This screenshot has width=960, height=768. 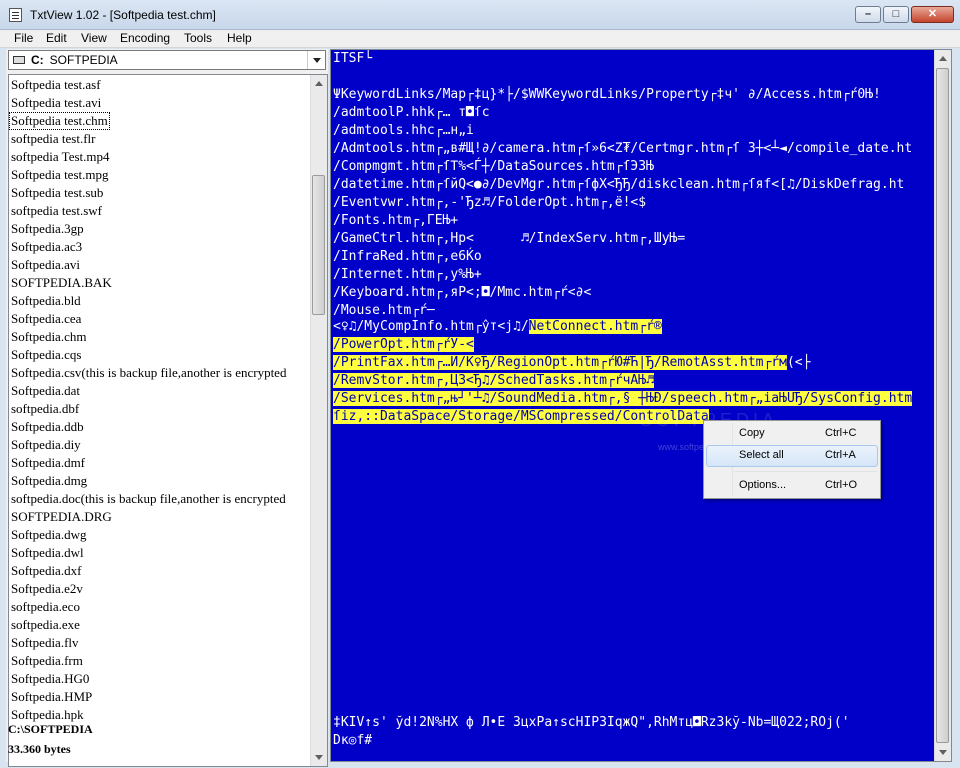 I want to click on file-list-item: softpedia.eco, so click(x=160, y=607).